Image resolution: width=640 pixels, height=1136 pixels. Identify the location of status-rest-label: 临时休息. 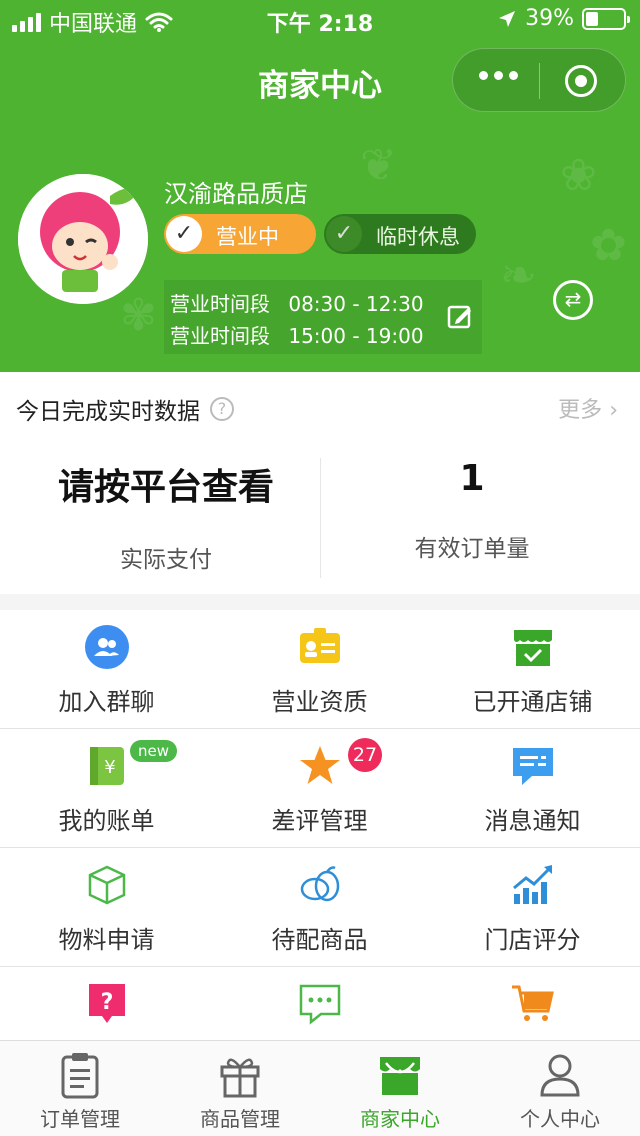
(418, 237).